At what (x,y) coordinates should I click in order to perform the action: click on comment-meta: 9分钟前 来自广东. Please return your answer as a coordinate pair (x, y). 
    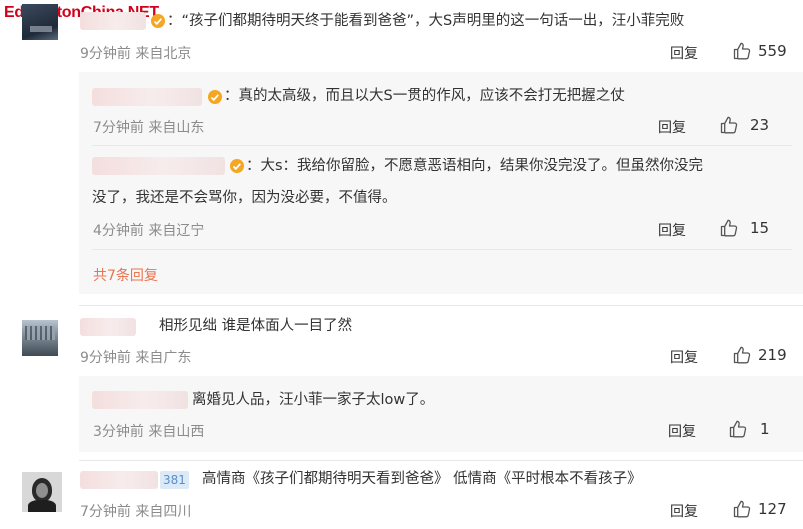
    Looking at the image, I should click on (136, 358).